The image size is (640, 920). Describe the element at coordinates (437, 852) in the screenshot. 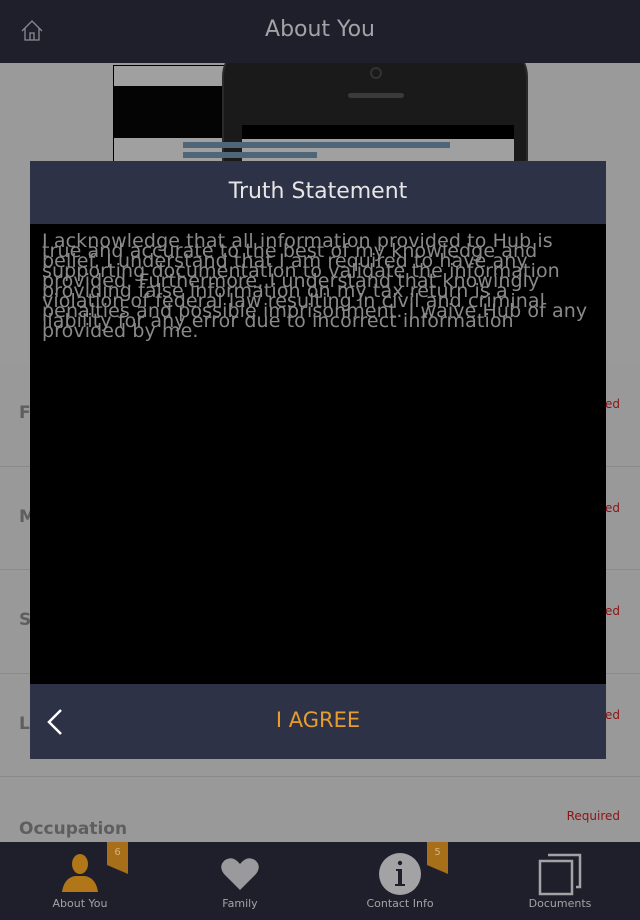

I see `badge-count: 5` at that location.